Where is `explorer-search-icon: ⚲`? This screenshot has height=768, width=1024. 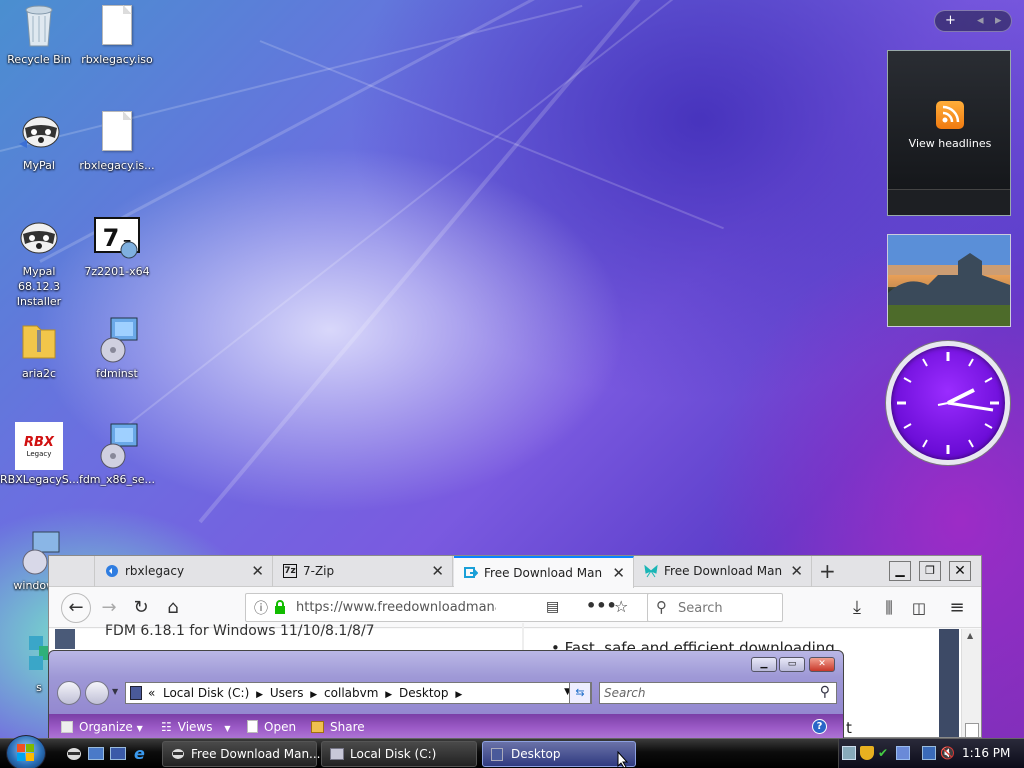 explorer-search-icon: ⚲ is located at coordinates (825, 692).